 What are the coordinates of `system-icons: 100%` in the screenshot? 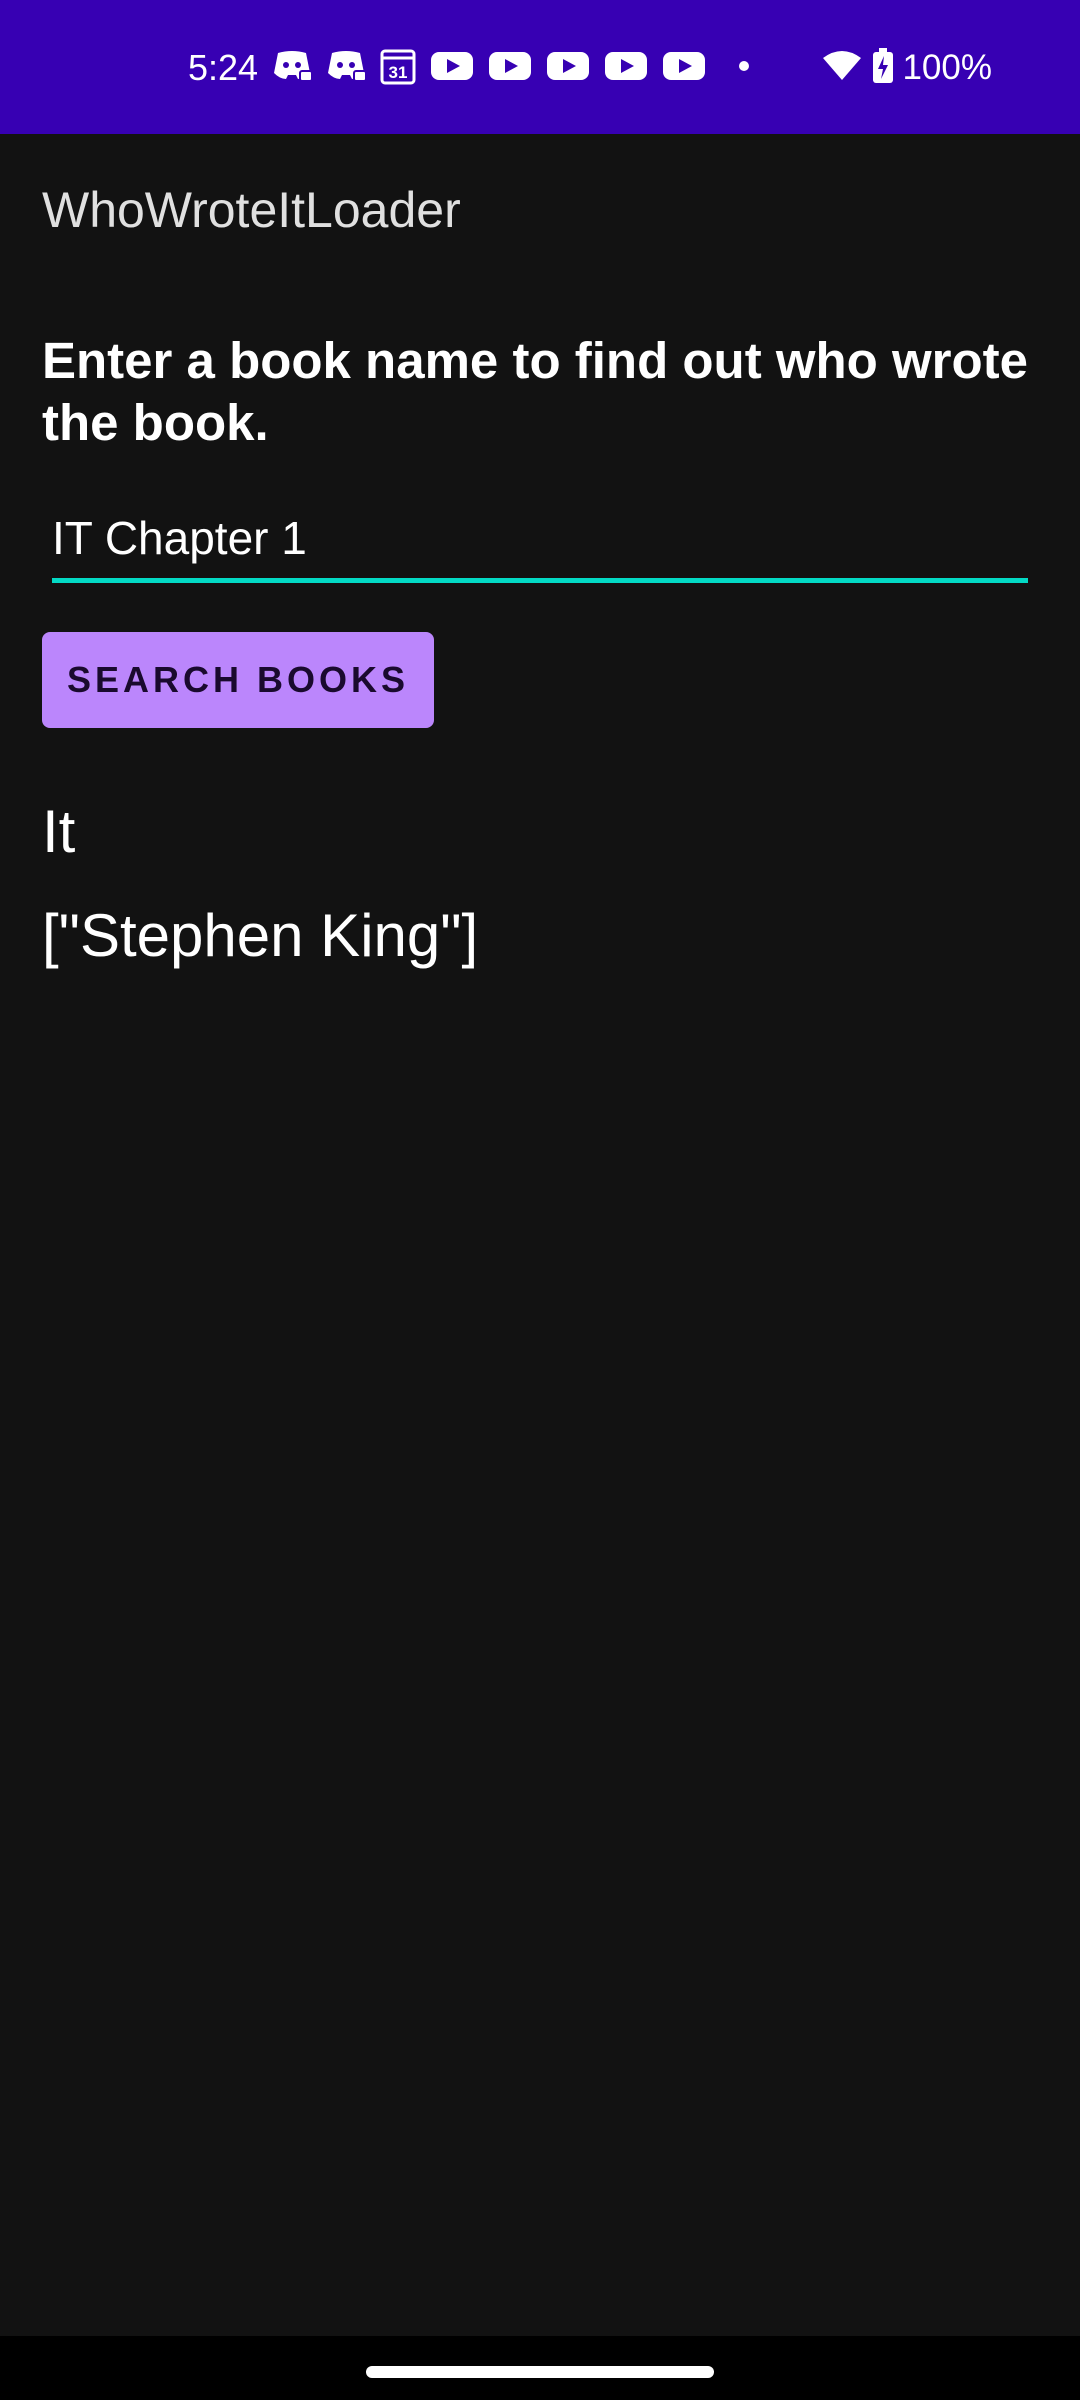 It's located at (907, 68).